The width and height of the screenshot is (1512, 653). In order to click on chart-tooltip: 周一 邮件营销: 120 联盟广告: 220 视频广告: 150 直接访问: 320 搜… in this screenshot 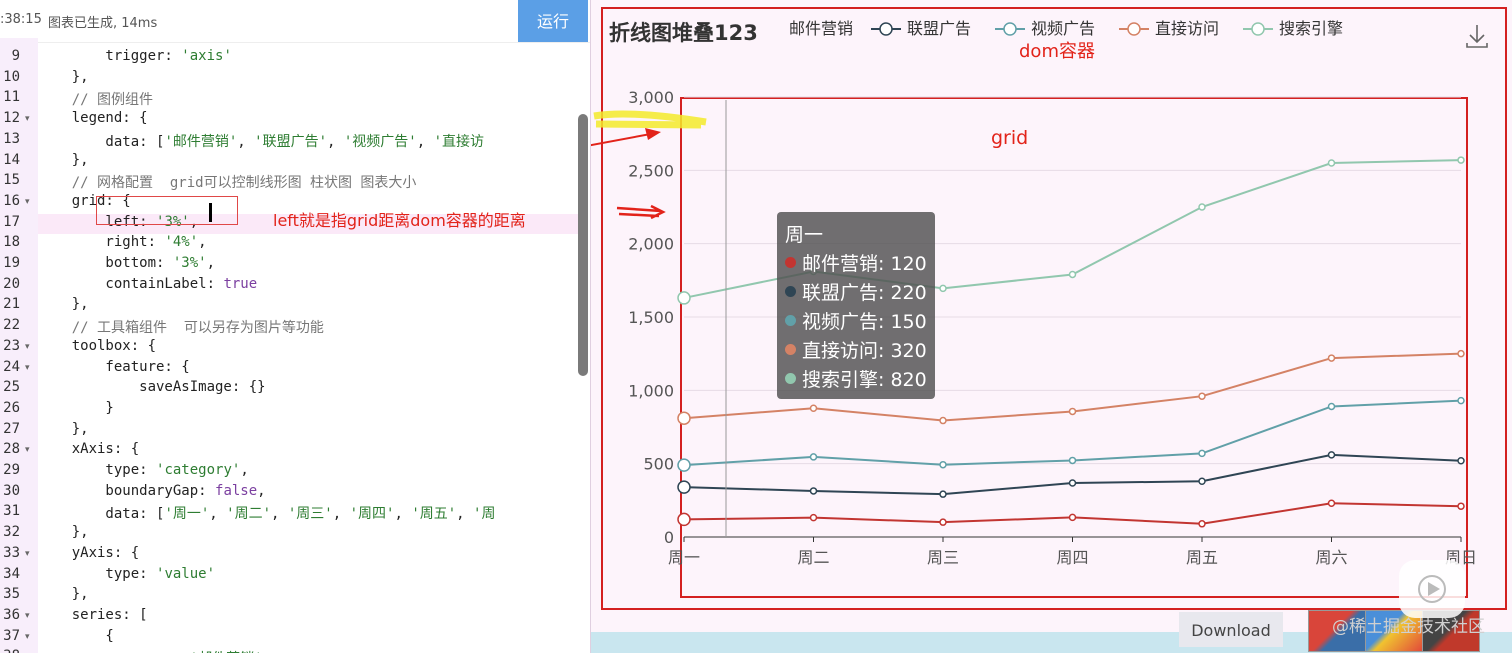, I will do `click(856, 305)`.